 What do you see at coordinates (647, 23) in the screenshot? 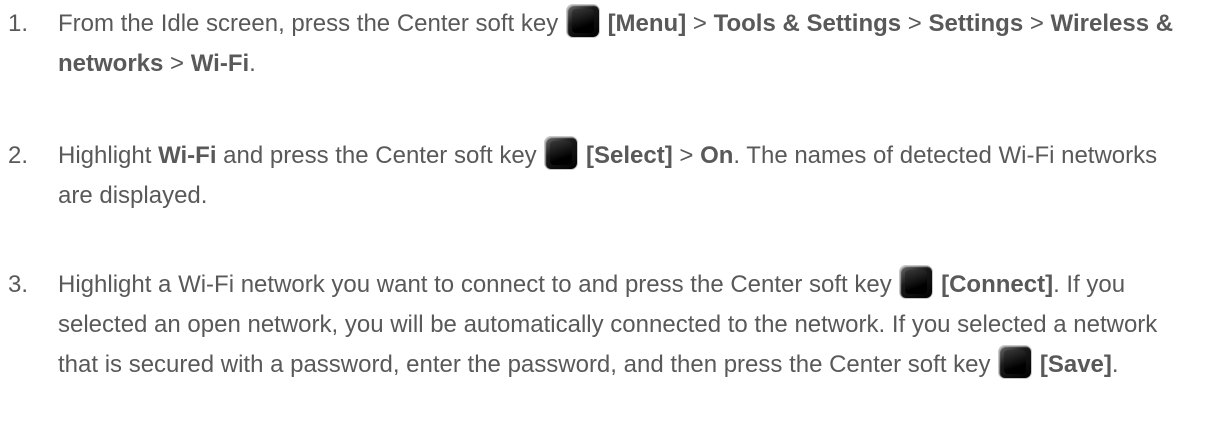
I see `menu-label: [Menu]` at bounding box center [647, 23].